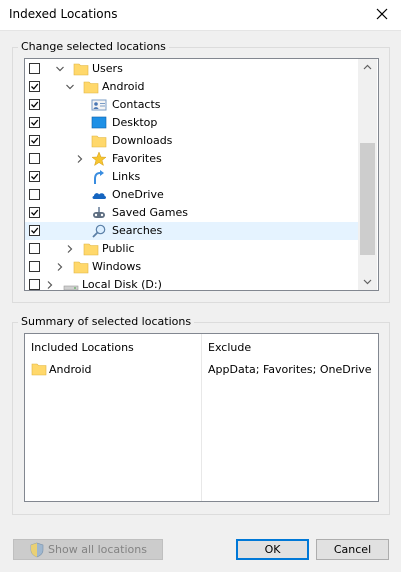 The width and height of the screenshot is (401, 572). I want to click on title-divider, so click(200, 30).